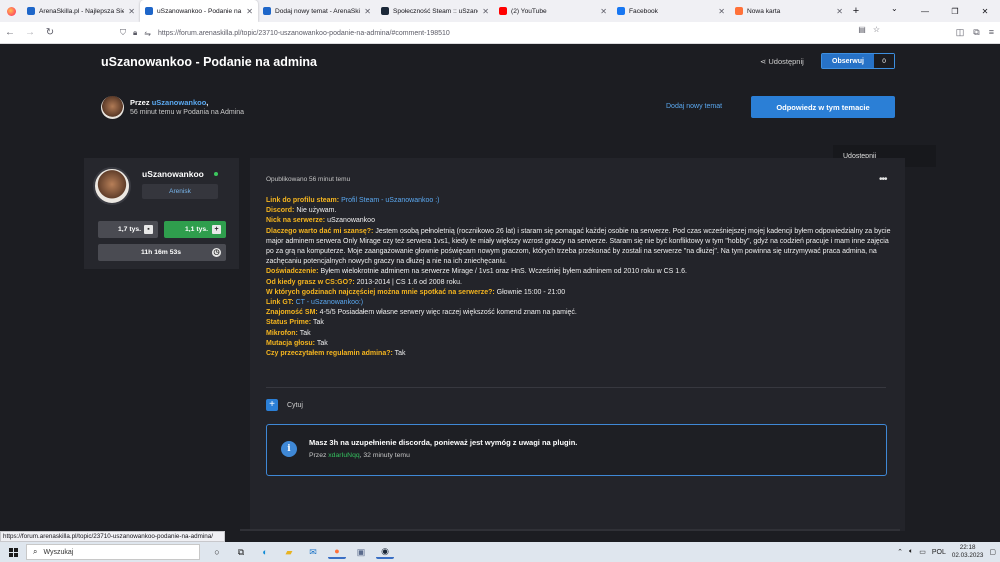 This screenshot has width=1000, height=562. Describe the element at coordinates (284, 405) in the screenshot. I see `quote-button: + Cytuj` at that location.